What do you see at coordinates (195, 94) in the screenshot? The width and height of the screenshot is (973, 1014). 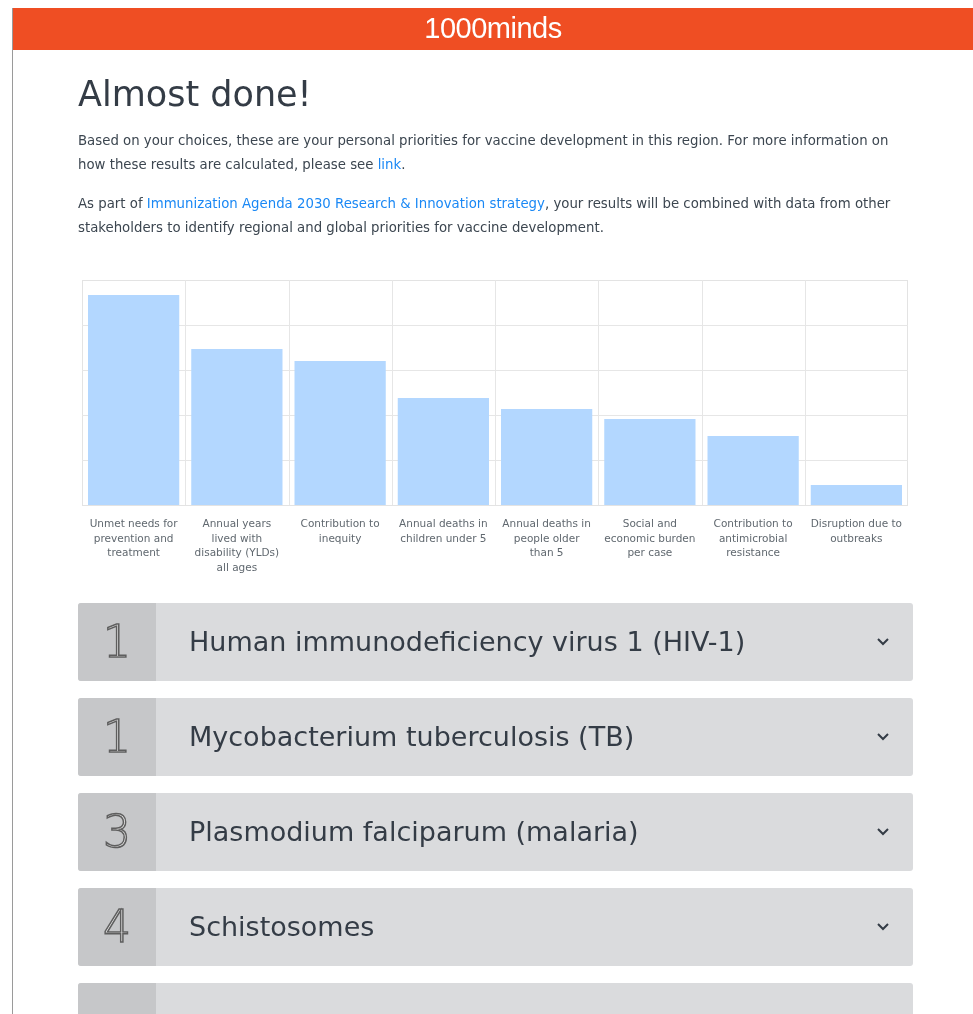 I see `page-heading: Almost done!` at bounding box center [195, 94].